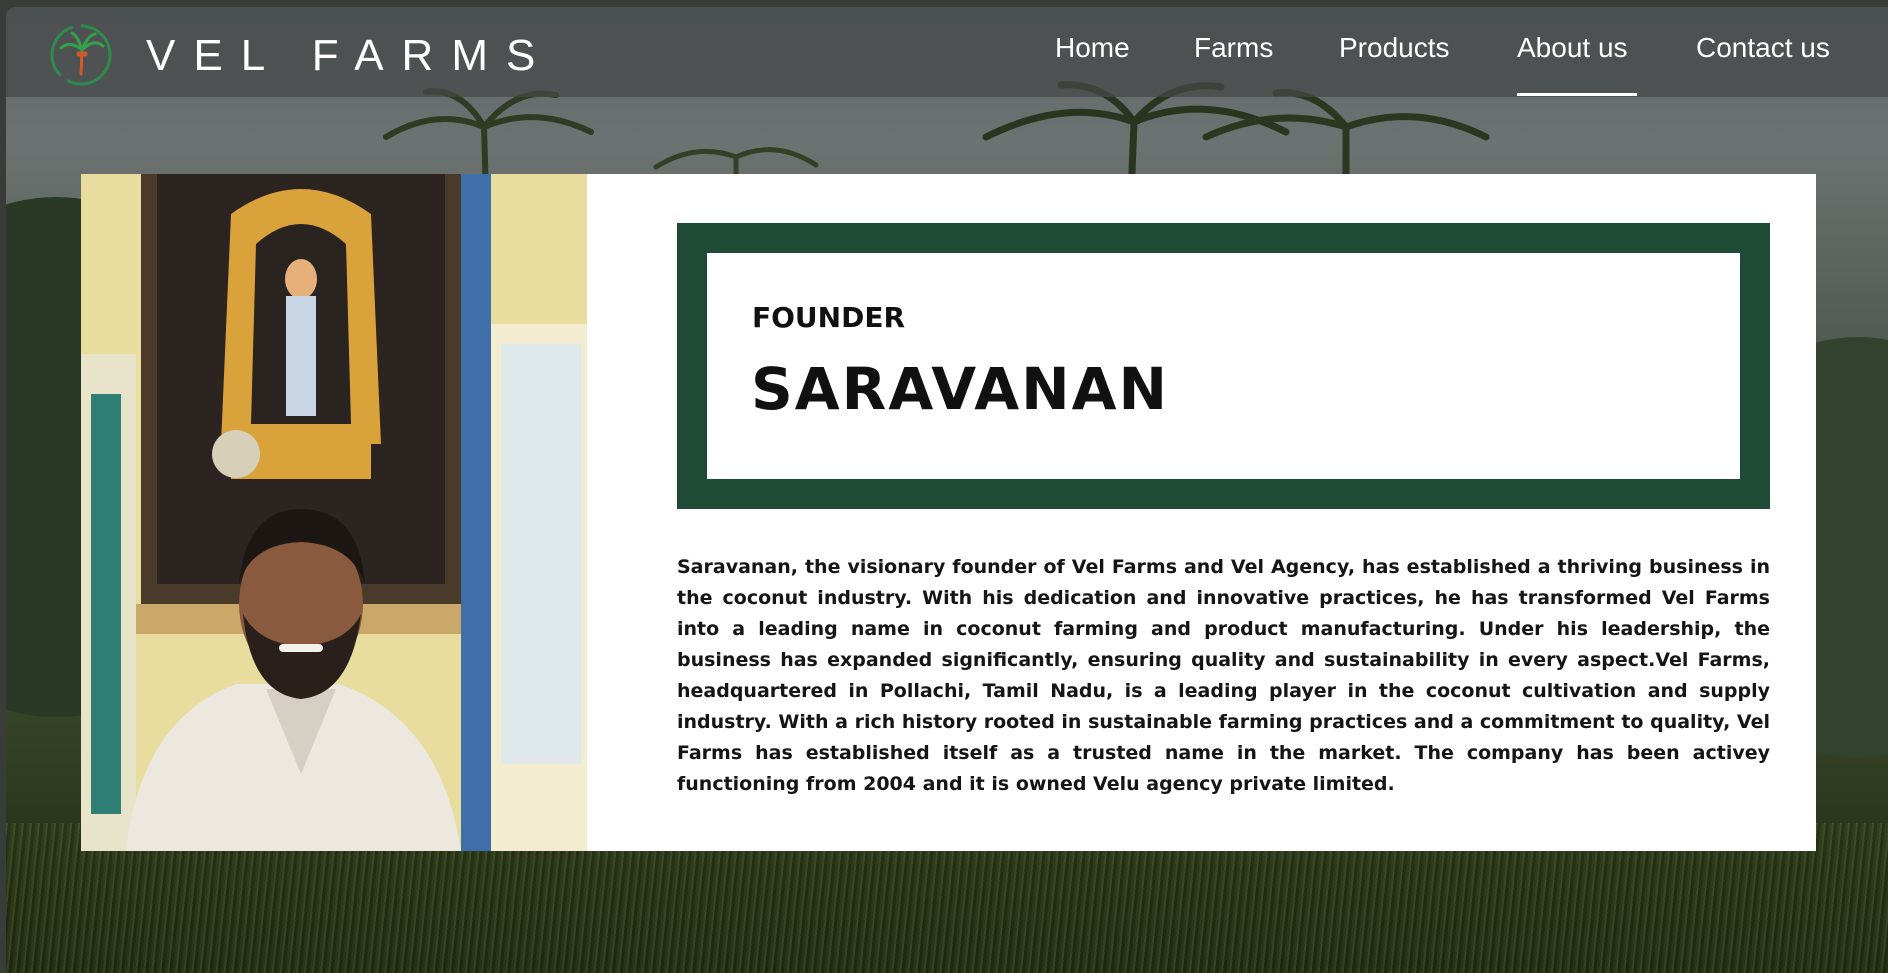 The image size is (1888, 973). What do you see at coordinates (960, 389) in the screenshot?
I see `founder-name-heading: SARAVANAN` at bounding box center [960, 389].